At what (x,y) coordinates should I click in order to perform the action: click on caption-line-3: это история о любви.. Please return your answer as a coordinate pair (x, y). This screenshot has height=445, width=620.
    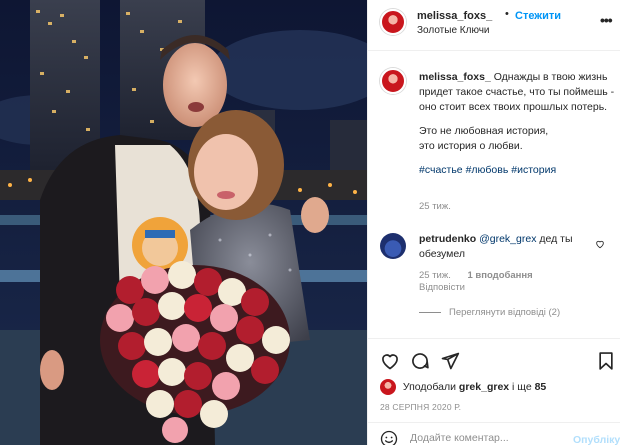
    Looking at the image, I should click on (471, 146).